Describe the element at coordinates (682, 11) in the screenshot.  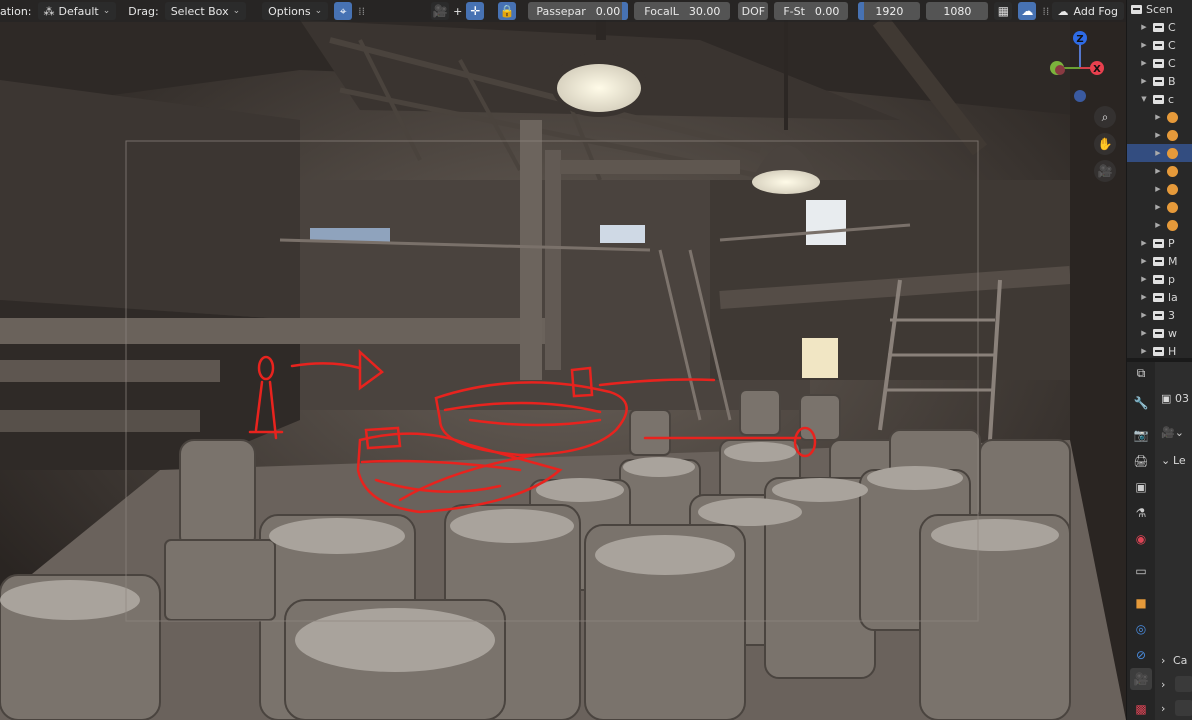
I see `focal-length-field: FocalL 30.00` at that location.